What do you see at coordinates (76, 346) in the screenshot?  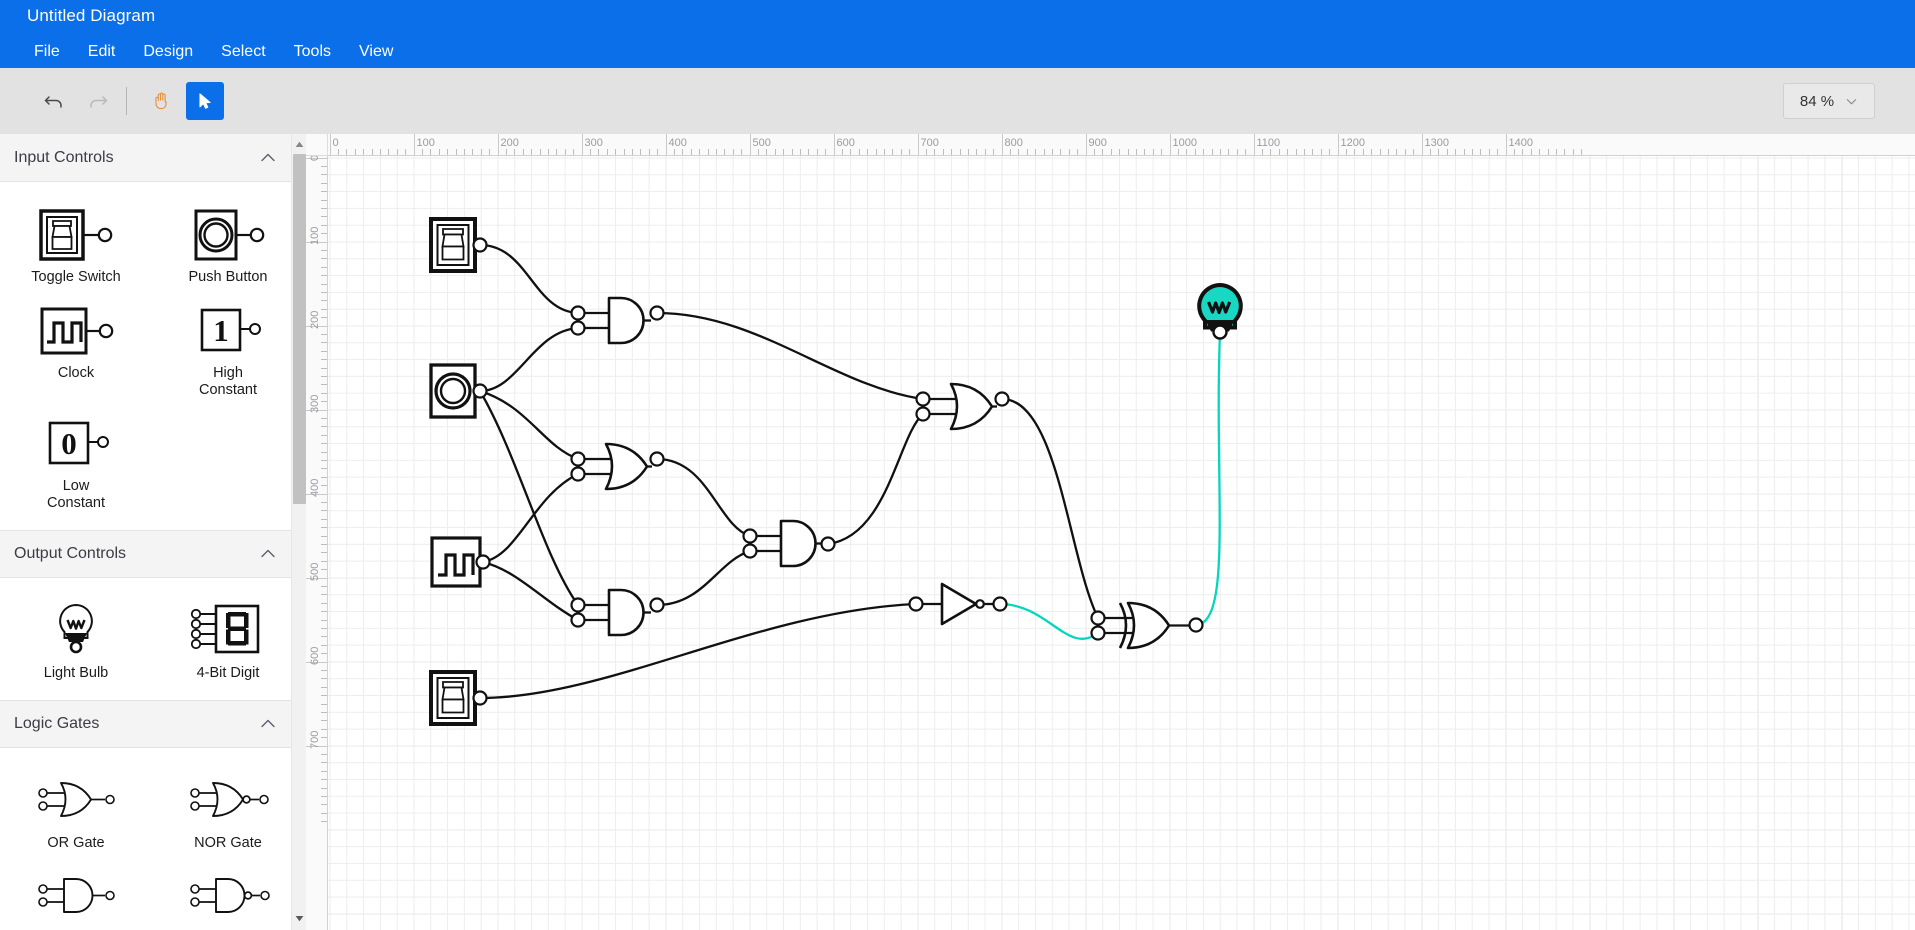 I see `palette-item-clock: Clock` at bounding box center [76, 346].